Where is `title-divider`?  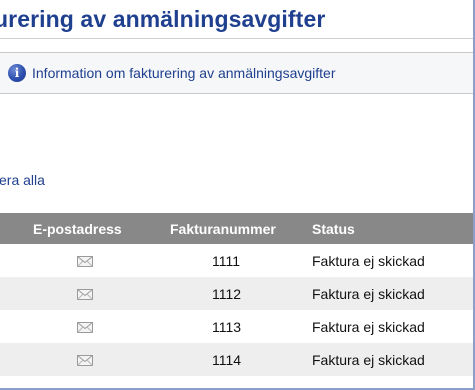
title-divider is located at coordinates (236, 38).